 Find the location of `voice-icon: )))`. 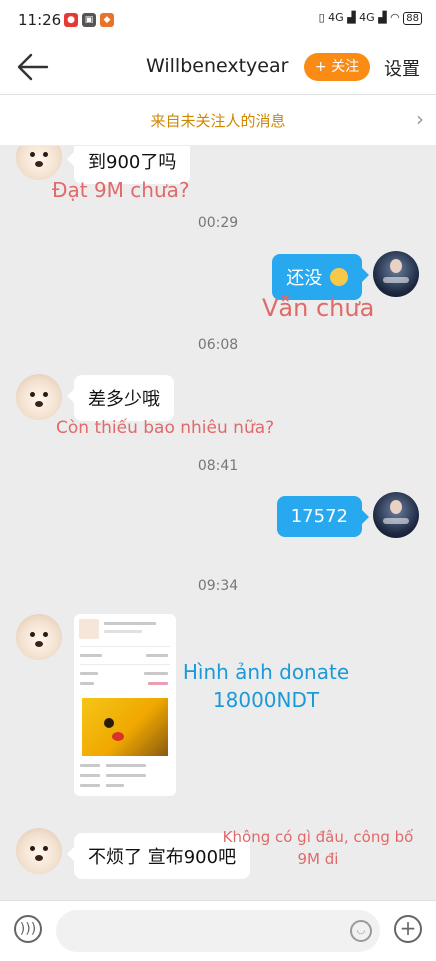

voice-icon: ))) is located at coordinates (28, 929).